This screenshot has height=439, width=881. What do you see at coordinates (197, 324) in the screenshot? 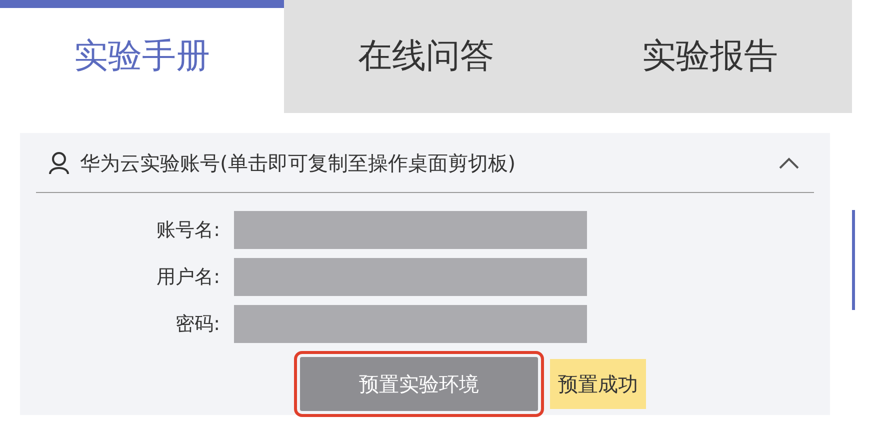
I see `field-label: 密码:` at bounding box center [197, 324].